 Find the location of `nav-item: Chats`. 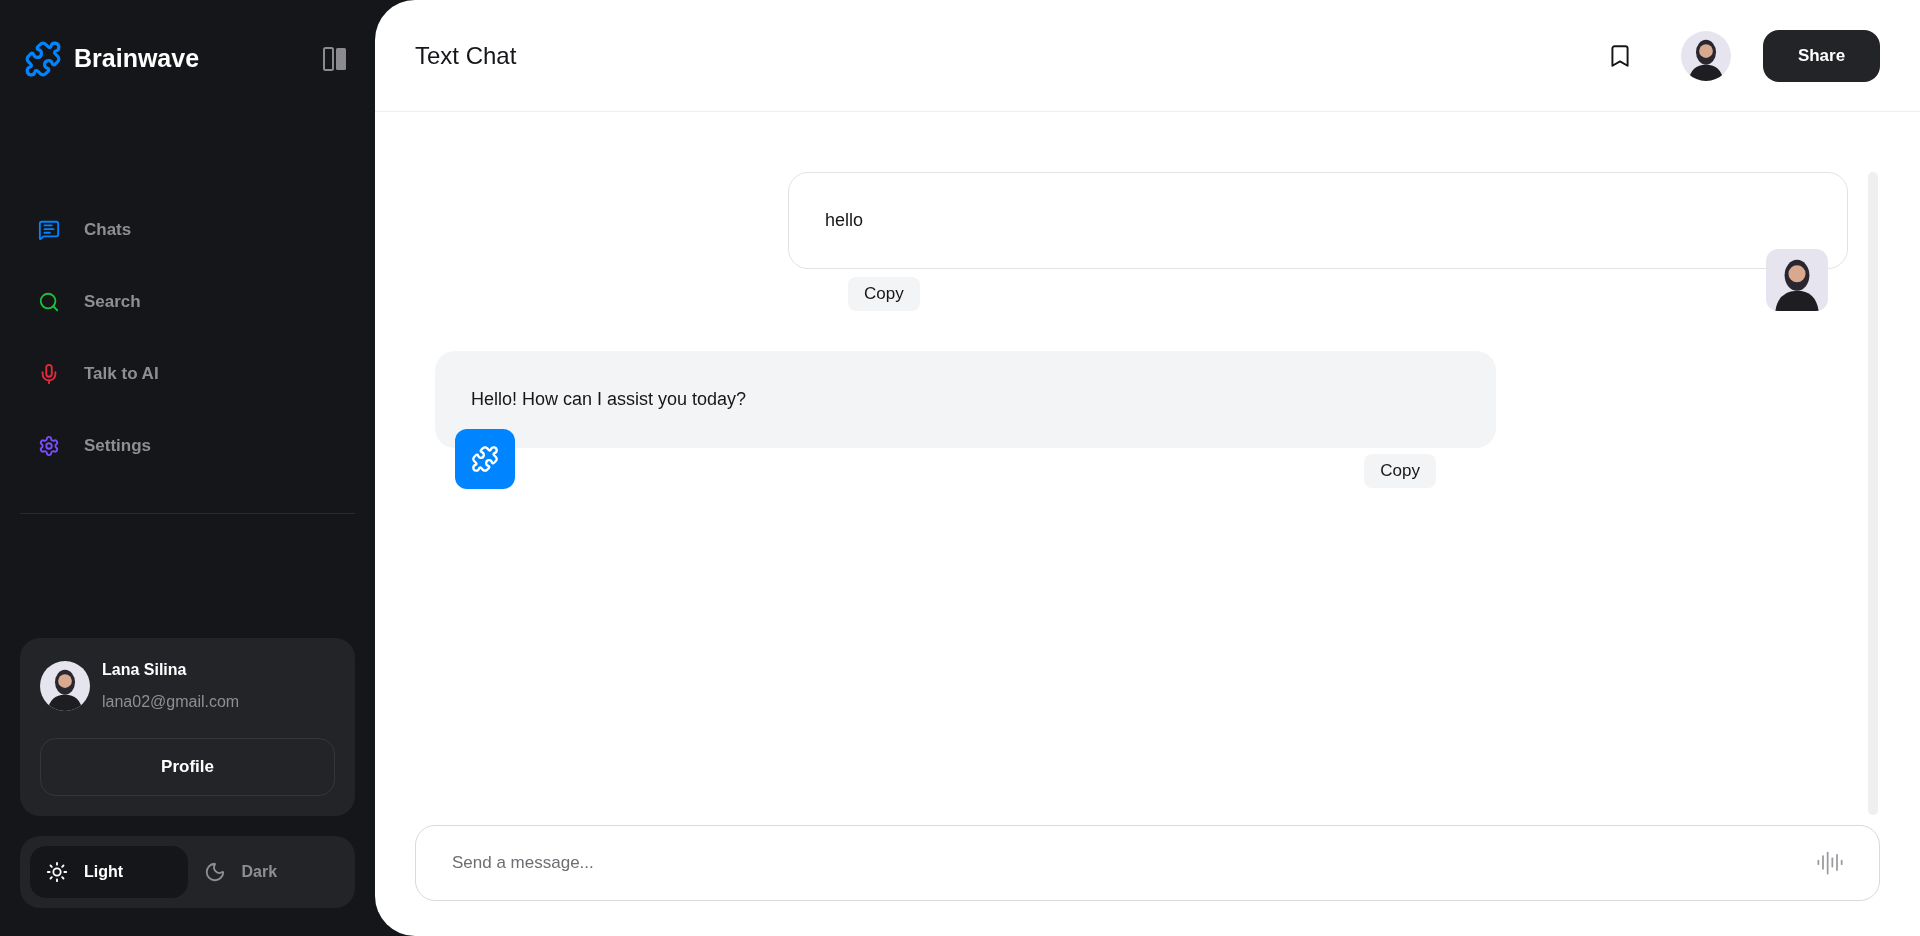

nav-item: Chats is located at coordinates (196, 230).